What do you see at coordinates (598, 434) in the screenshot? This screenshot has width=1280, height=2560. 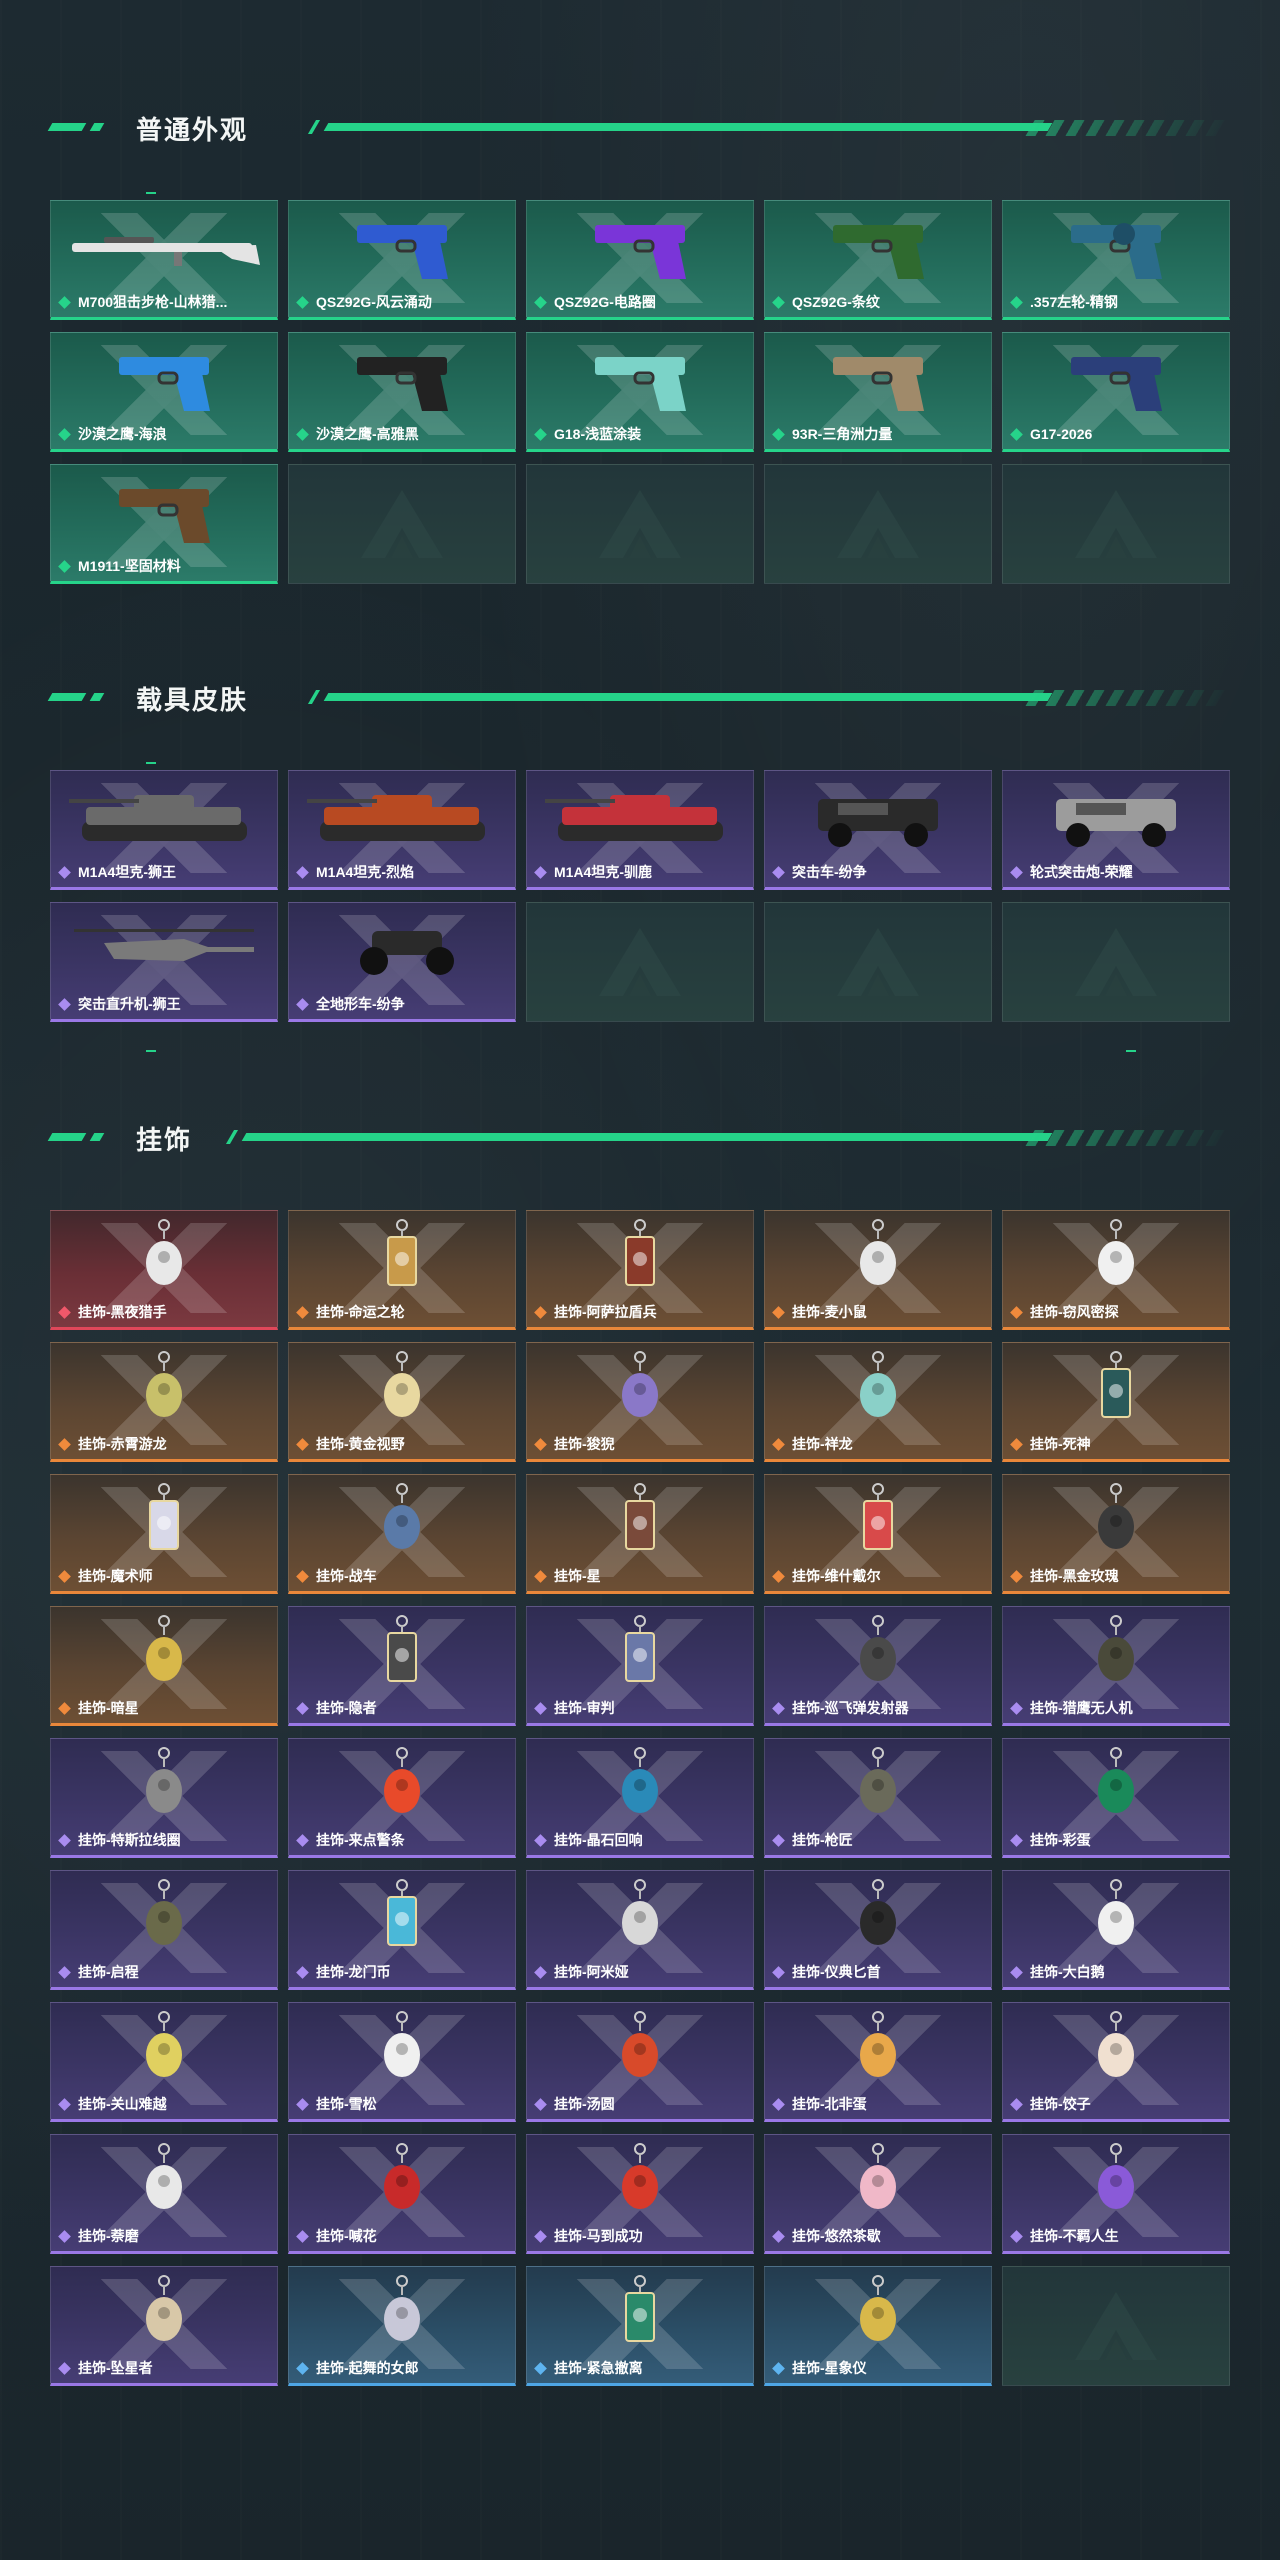 I see `item-name: G18-浅蓝涂装` at bounding box center [598, 434].